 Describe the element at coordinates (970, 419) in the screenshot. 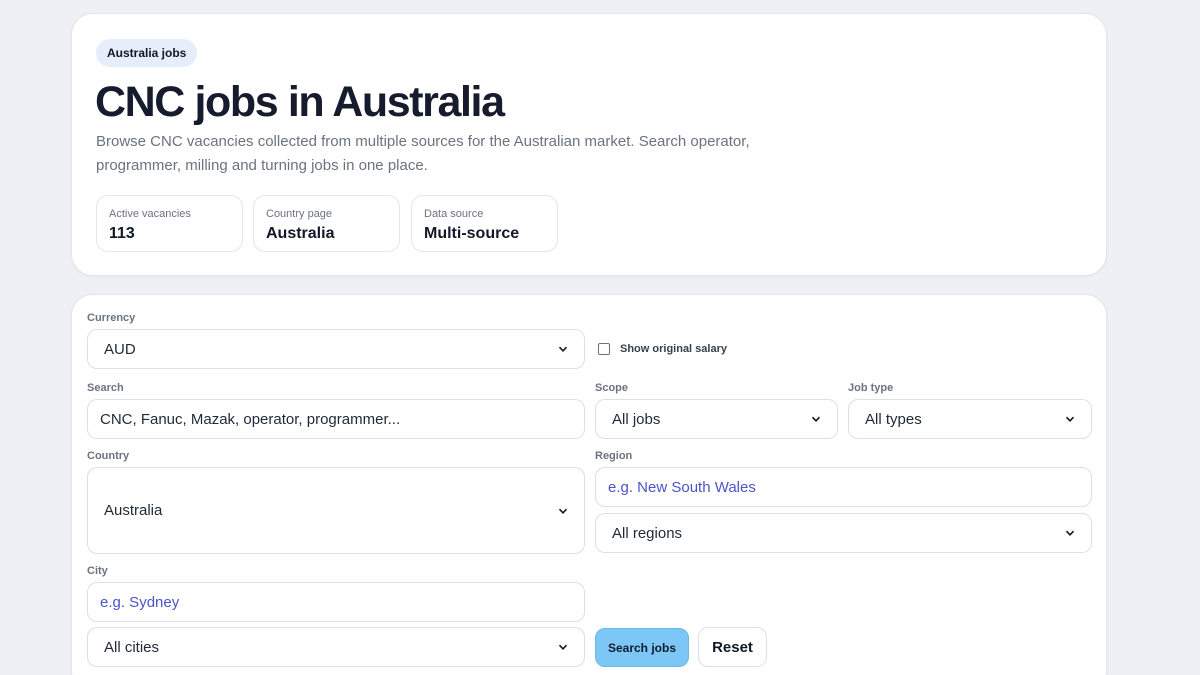

I see `job-type-select: All types` at that location.